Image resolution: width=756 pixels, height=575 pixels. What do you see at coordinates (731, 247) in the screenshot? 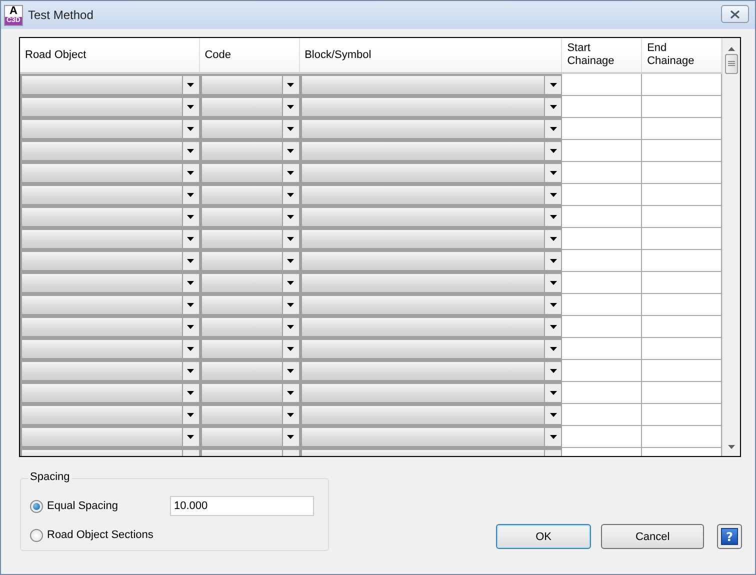
I see `scrollbar` at bounding box center [731, 247].